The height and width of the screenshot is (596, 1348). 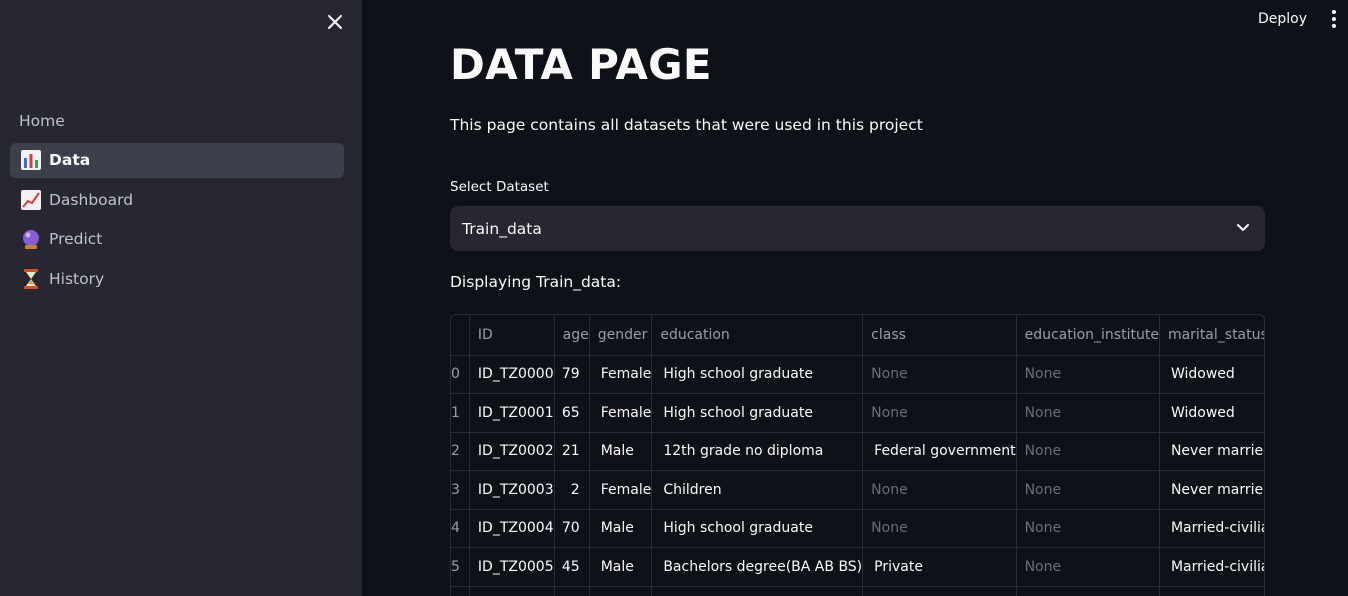 I want to click on column-header: marital_status, so click(x=1211, y=335).